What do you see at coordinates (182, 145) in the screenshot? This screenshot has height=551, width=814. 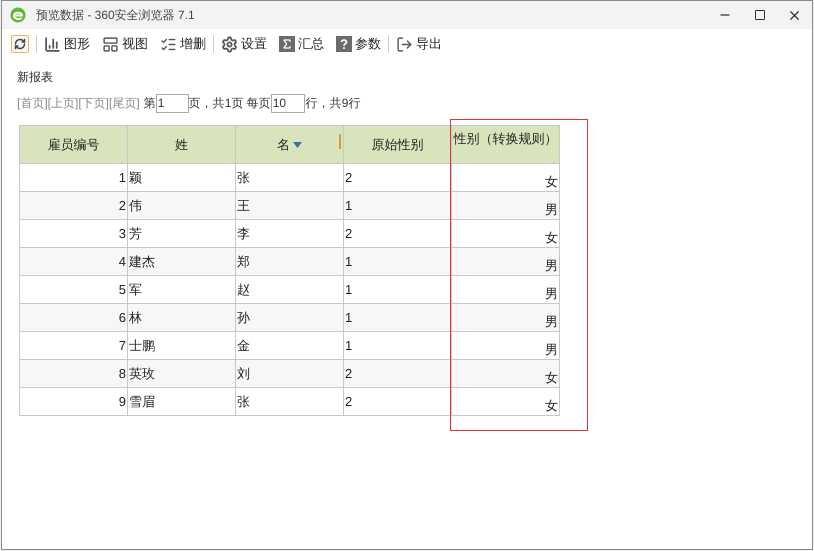 I see `column-header: 姓` at bounding box center [182, 145].